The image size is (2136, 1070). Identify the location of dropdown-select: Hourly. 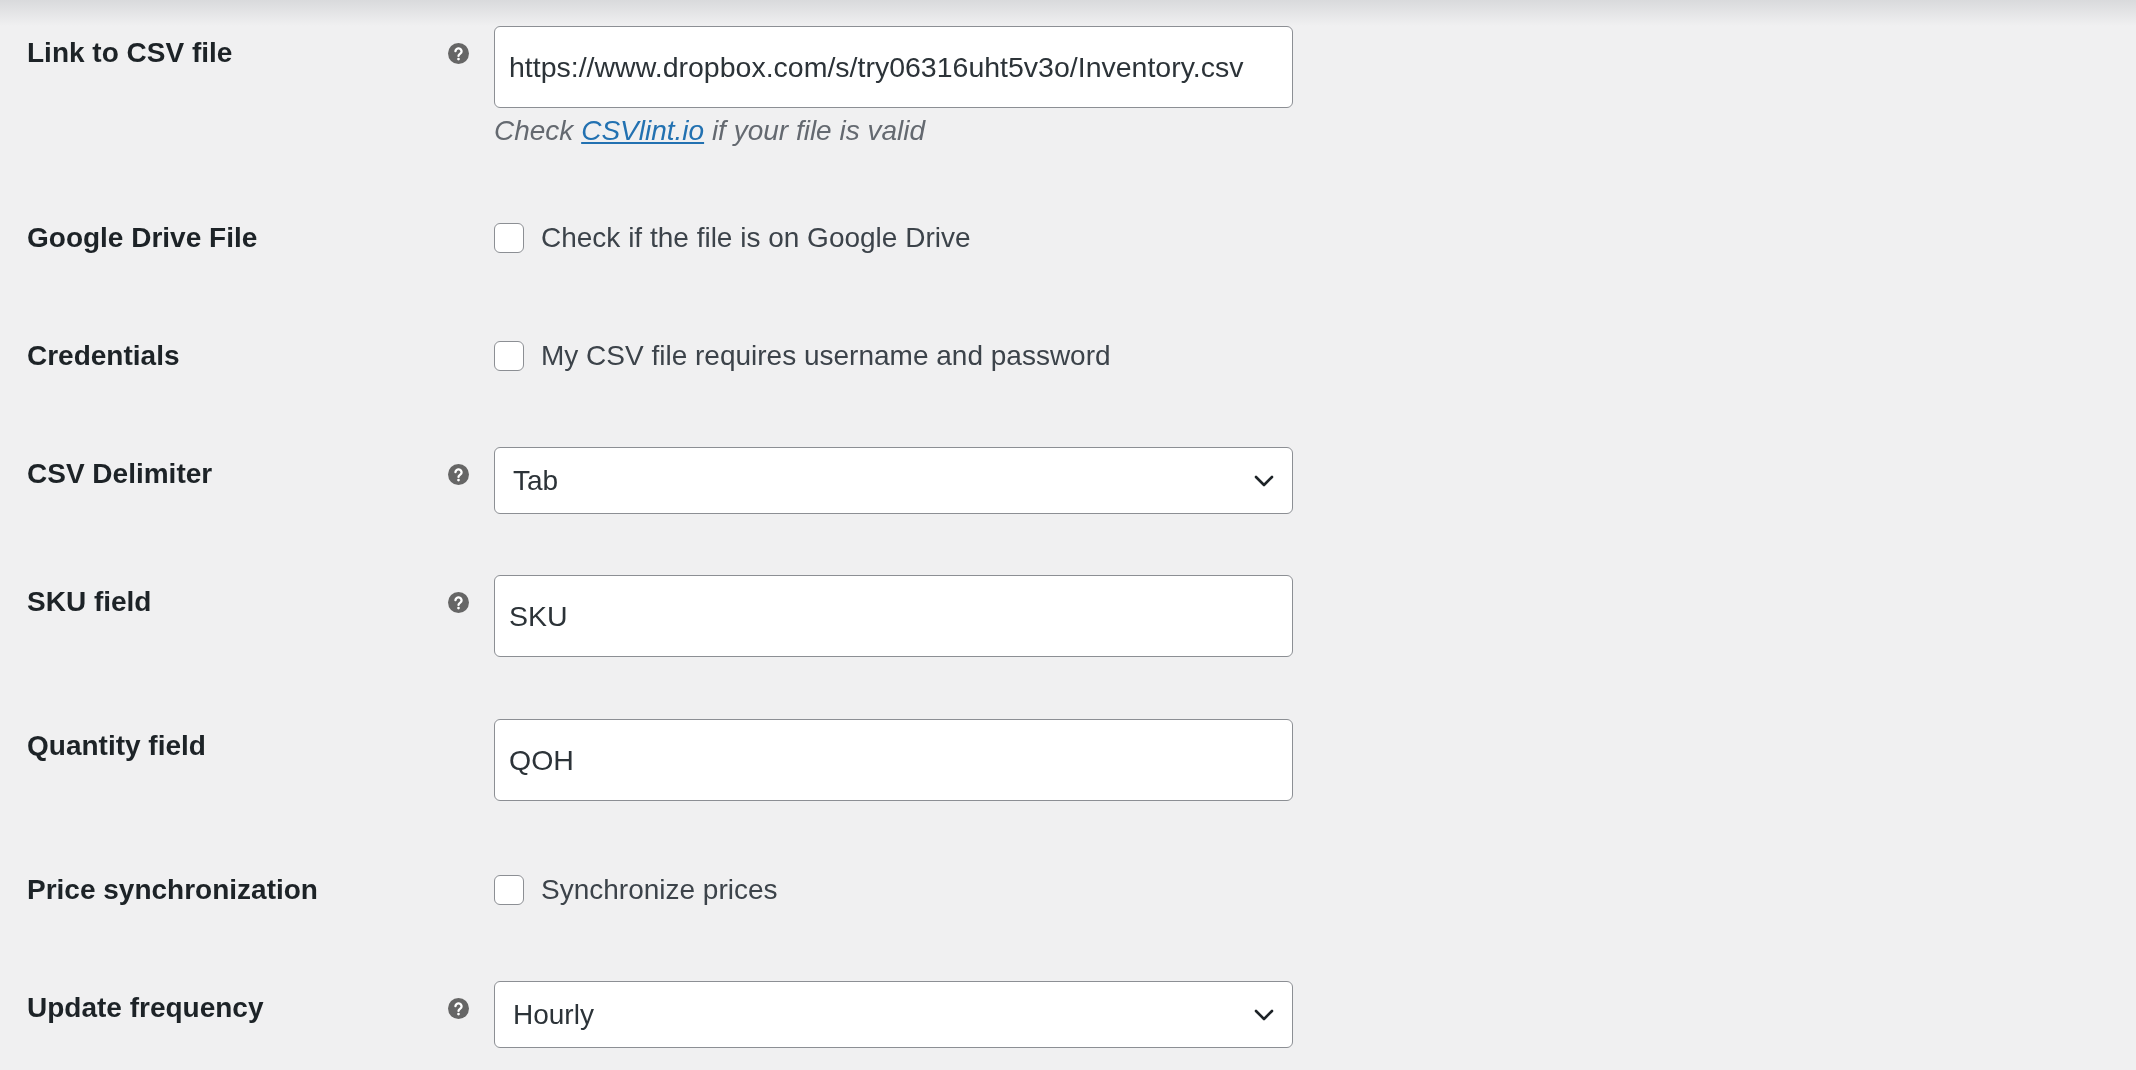
(893, 1014).